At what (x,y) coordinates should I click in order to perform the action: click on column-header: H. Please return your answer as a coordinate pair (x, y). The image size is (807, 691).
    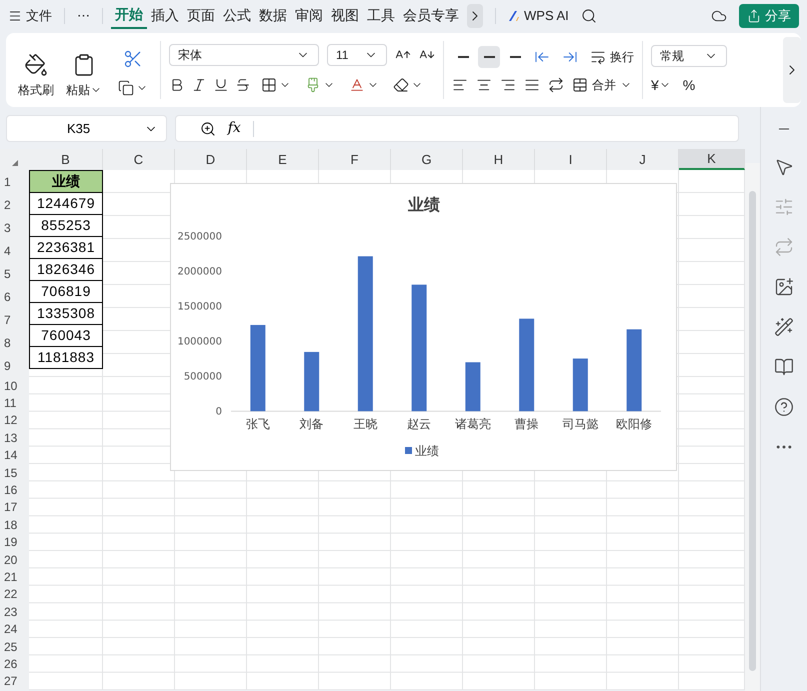
    Looking at the image, I should click on (499, 159).